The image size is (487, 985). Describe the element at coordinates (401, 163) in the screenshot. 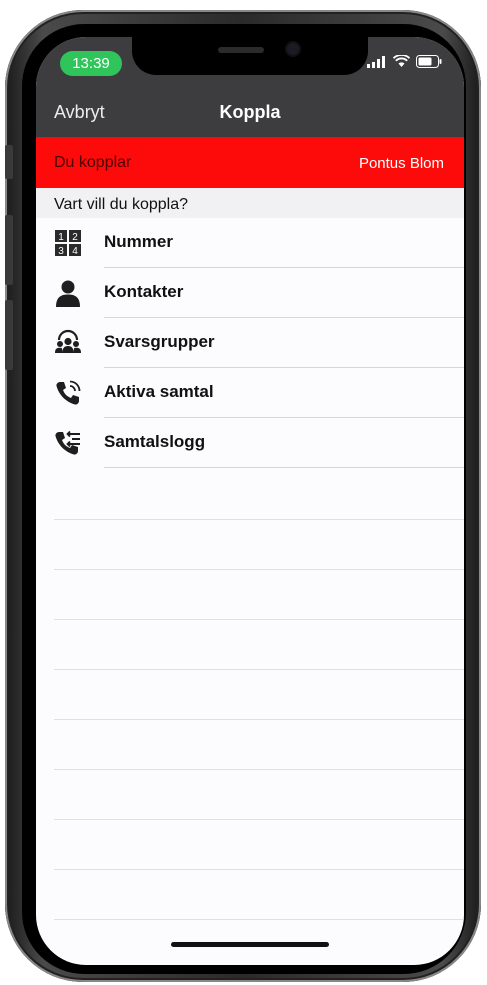

I see `transfer-contact-name: Pontus Blom` at that location.